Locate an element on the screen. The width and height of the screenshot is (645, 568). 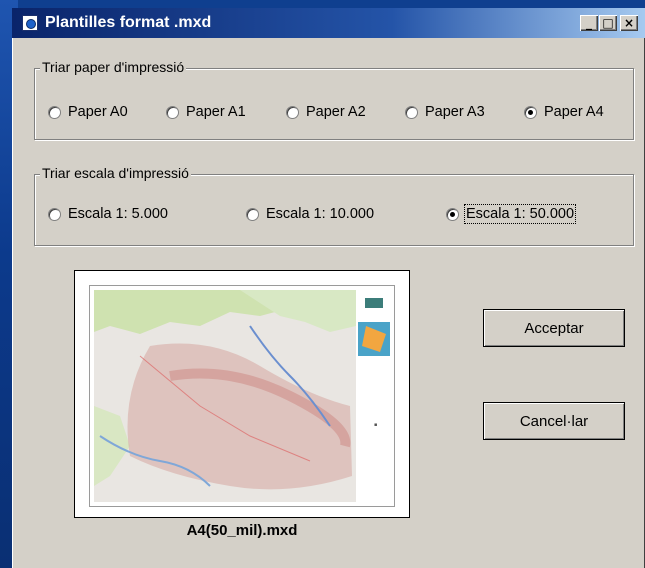
radio-scale-50000: Escala 1: 50.000 is located at coordinates (511, 214).